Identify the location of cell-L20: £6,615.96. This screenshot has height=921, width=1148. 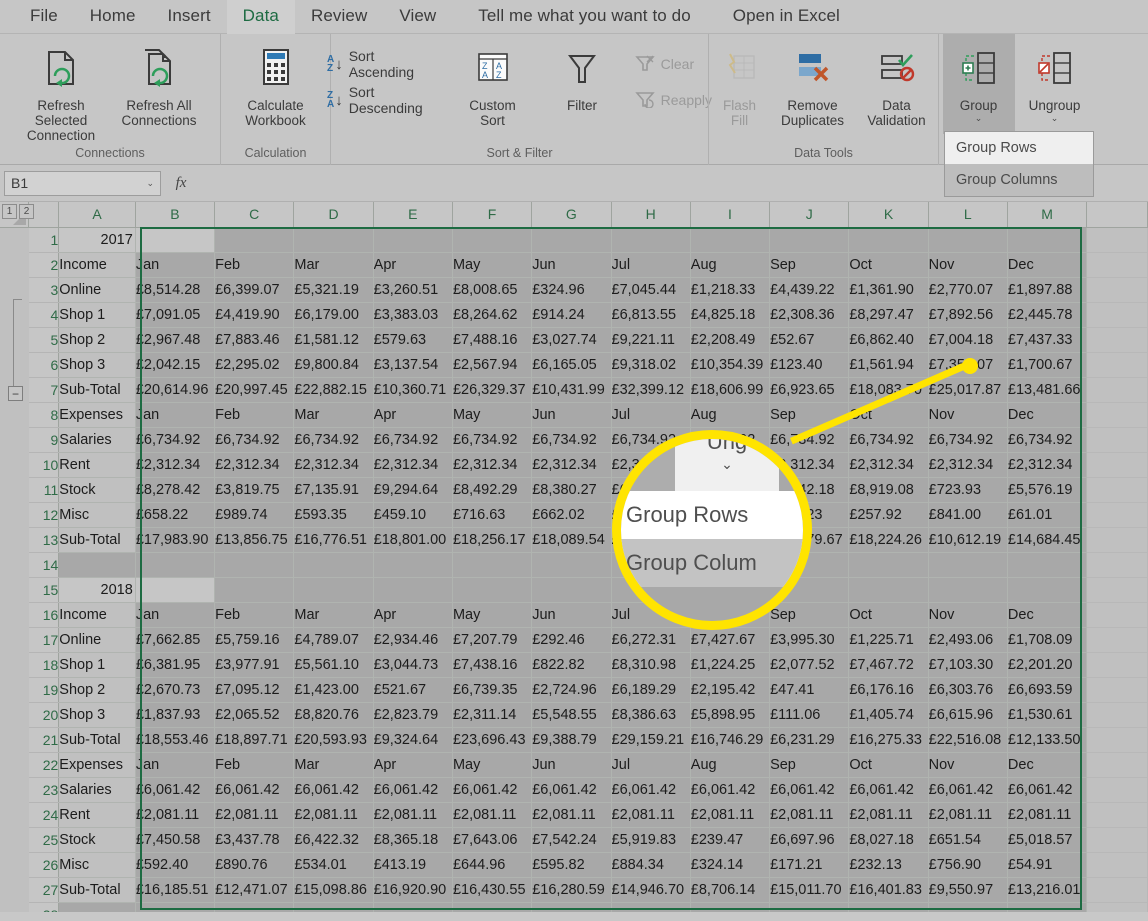
(968, 715).